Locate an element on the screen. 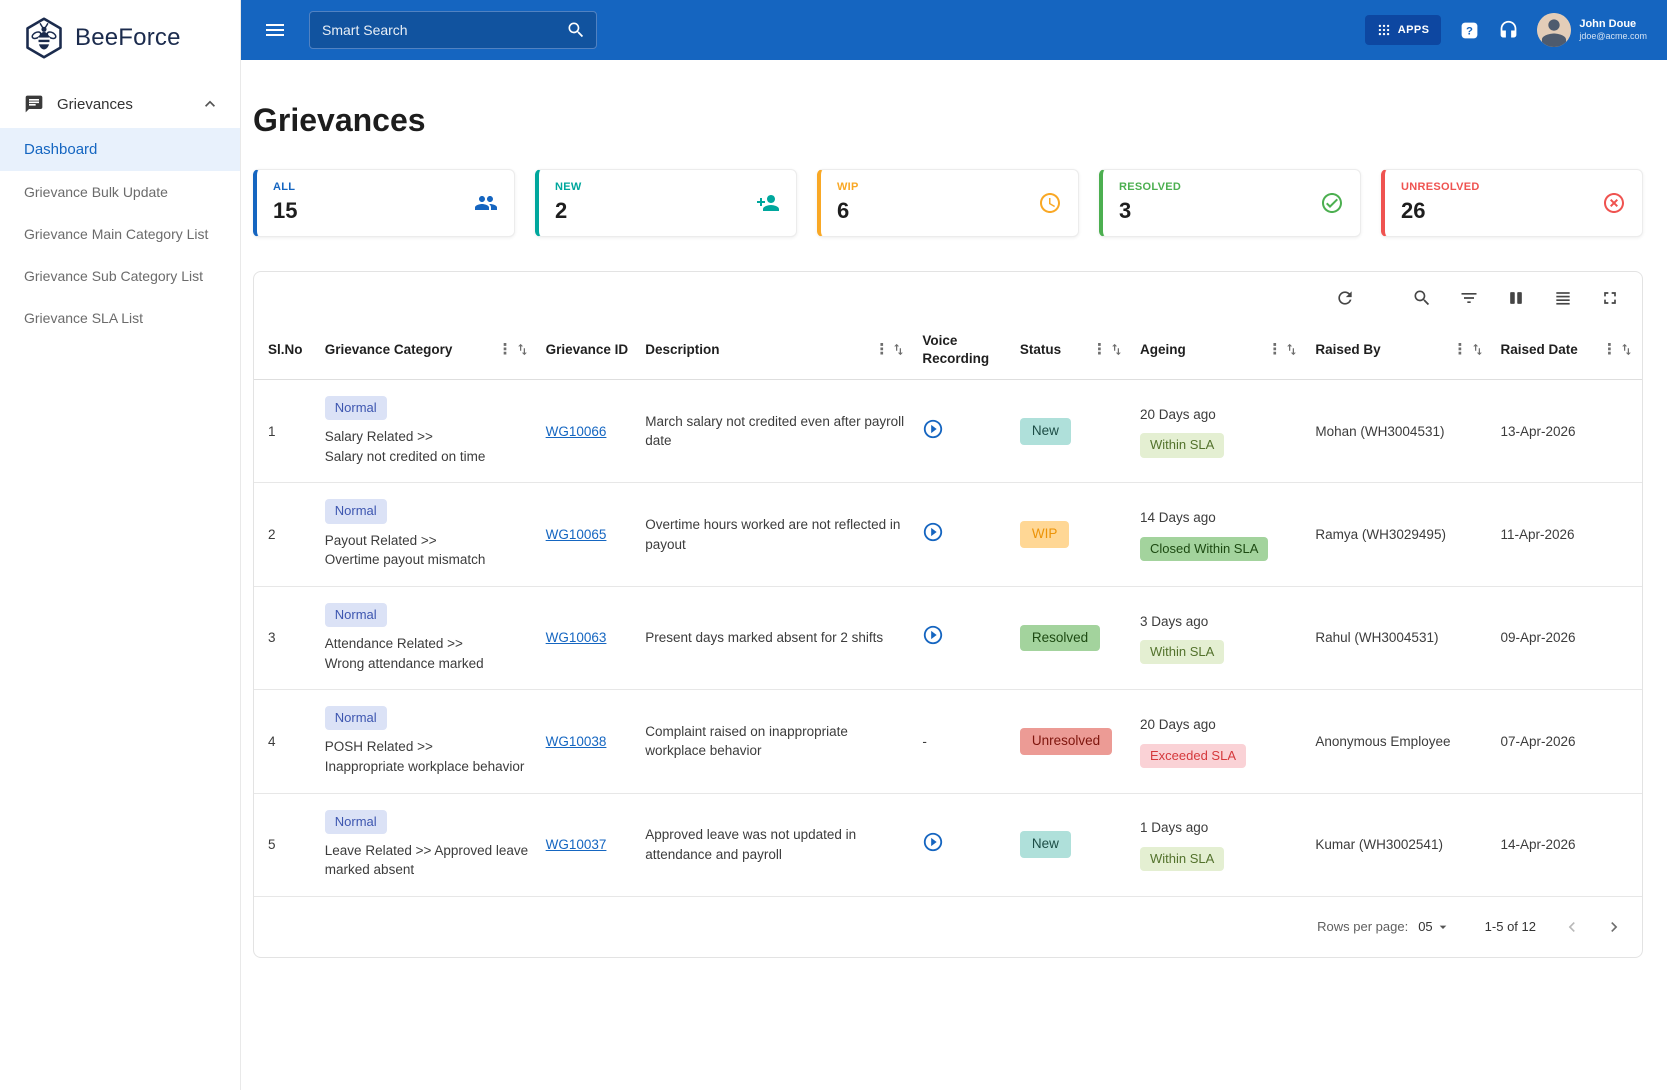  cell-raised-date: 11-Apr-2026 is located at coordinates (1567, 534).